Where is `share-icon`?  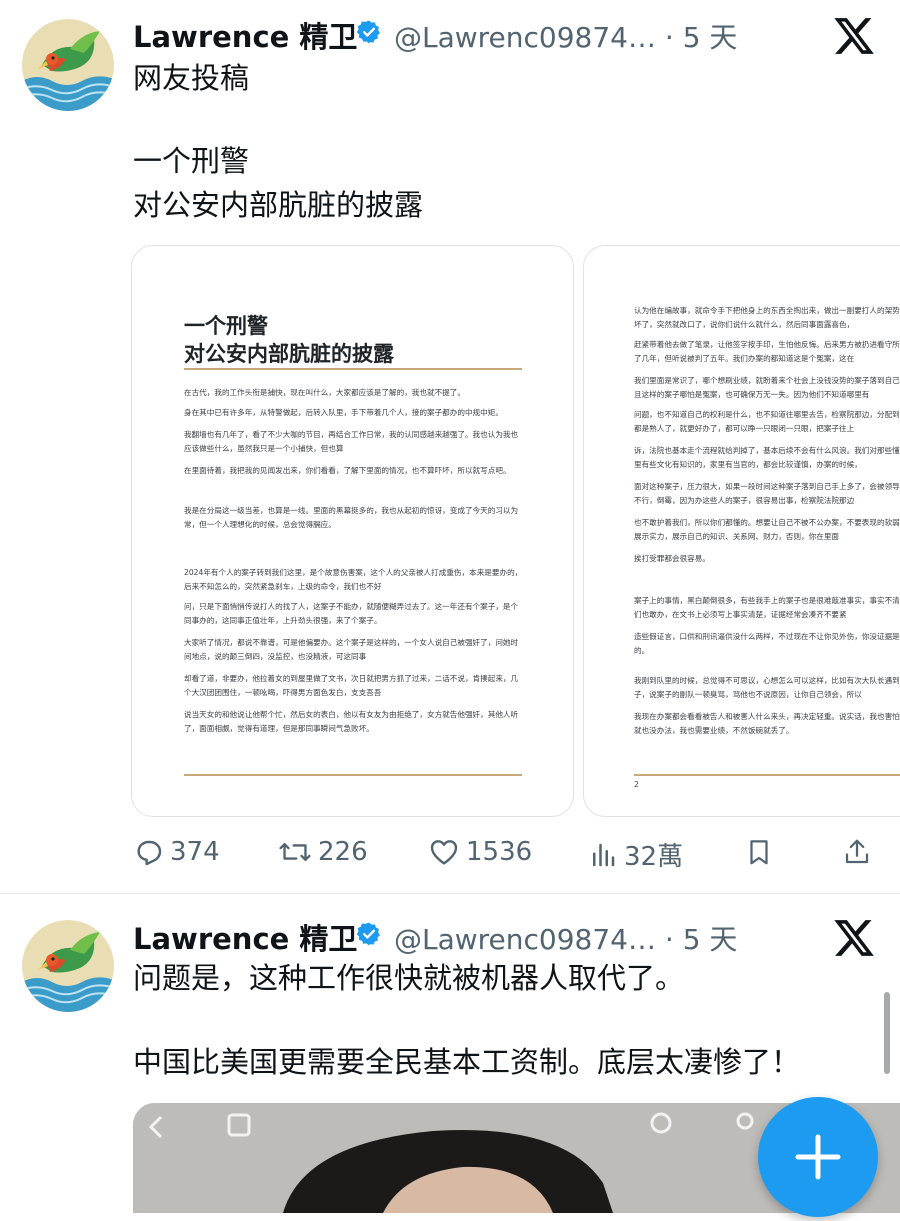 share-icon is located at coordinates (857, 851).